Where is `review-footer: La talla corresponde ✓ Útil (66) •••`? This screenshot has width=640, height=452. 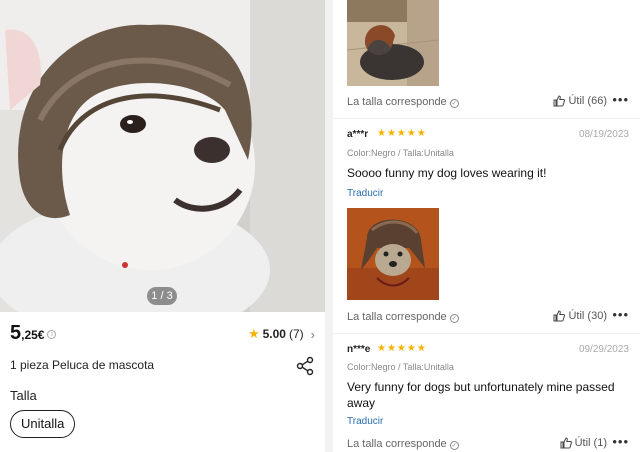 review-footer: La talla corresponde ✓ Útil (66) ••• is located at coordinates (488, 102).